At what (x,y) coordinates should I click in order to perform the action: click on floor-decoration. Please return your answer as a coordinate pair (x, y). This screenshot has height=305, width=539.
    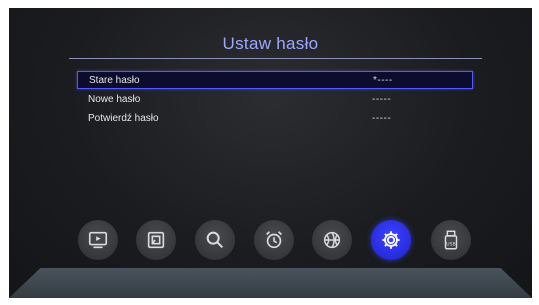
    Looking at the image, I should click on (270, 283).